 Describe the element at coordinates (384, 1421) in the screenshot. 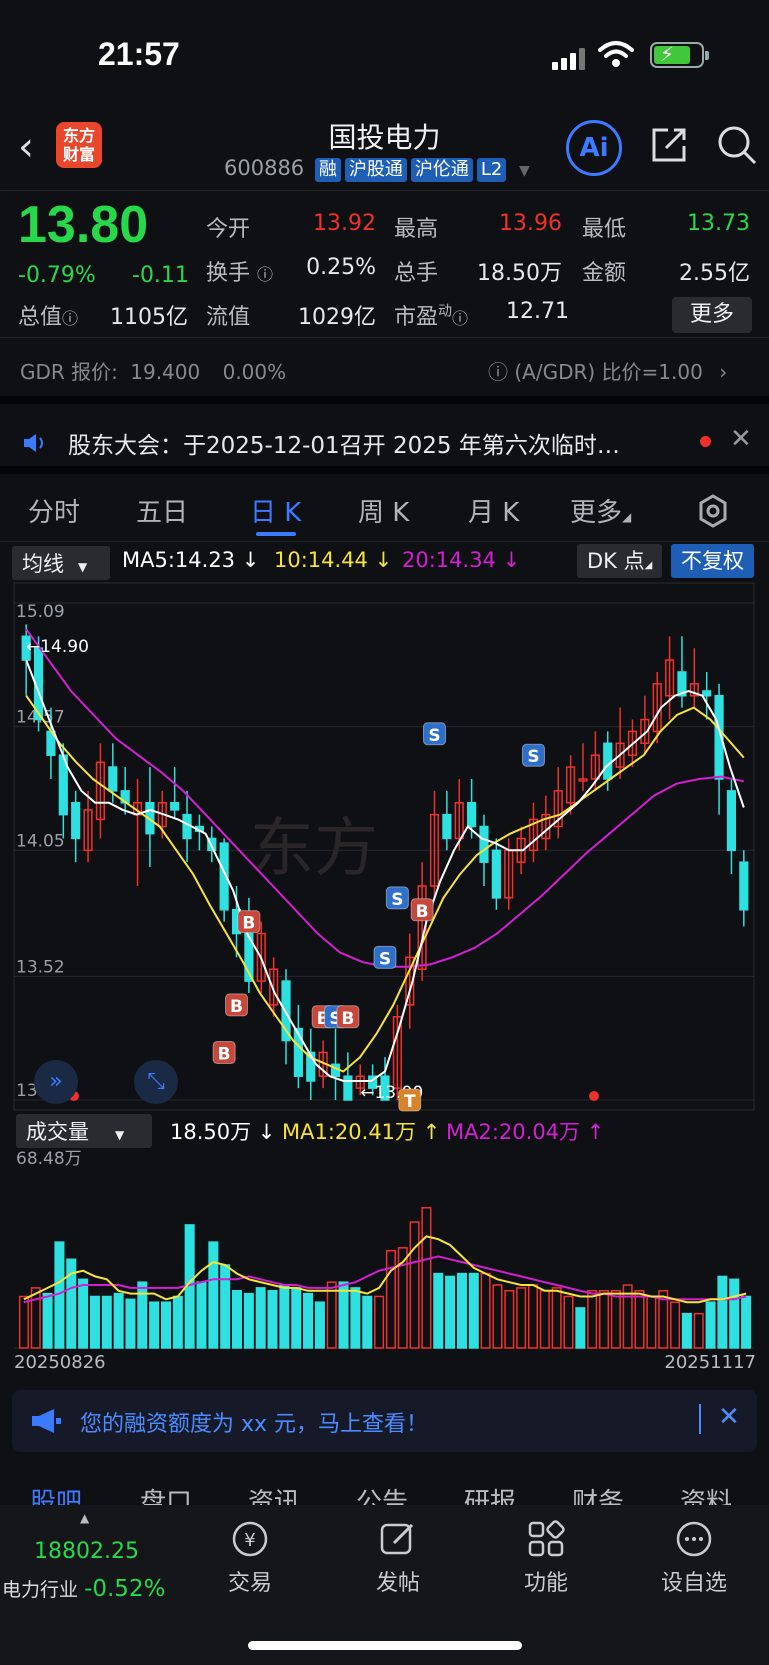

I see `margin-banner: 您的融资额度为 xx 元，马上查看！ ✕` at that location.